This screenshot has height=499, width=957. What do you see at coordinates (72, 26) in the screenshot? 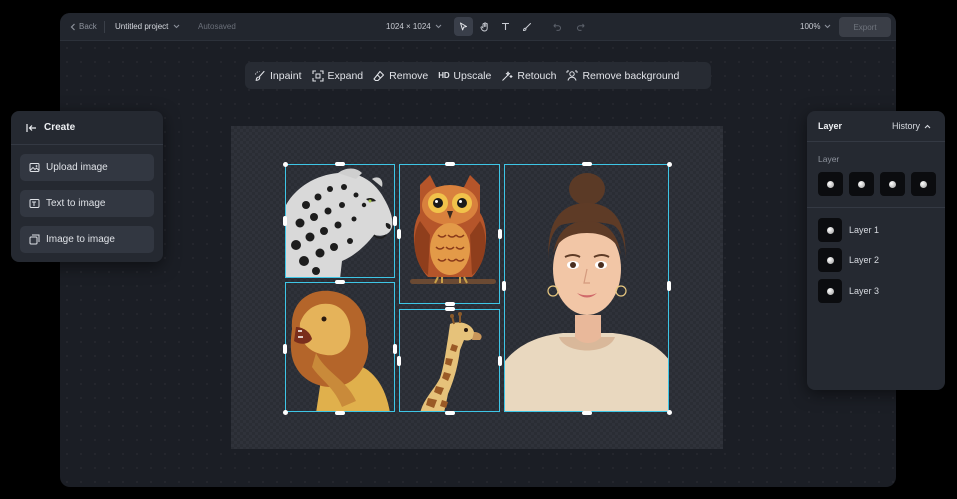
I see `chevron-left-icon` at bounding box center [72, 26].